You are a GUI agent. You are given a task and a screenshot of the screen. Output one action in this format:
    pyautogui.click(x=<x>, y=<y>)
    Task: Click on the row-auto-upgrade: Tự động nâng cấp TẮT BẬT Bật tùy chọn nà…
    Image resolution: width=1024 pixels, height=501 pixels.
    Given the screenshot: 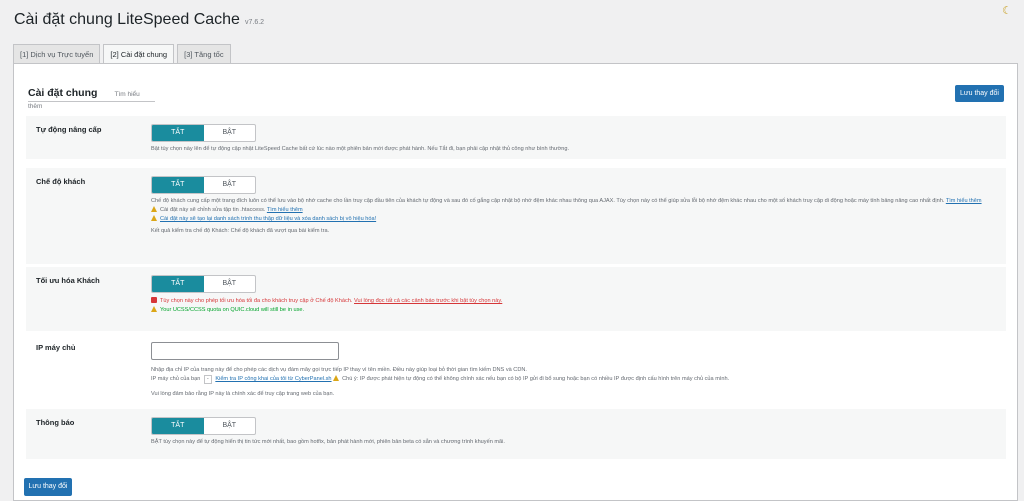 What is the action you would take?
    pyautogui.click(x=516, y=137)
    